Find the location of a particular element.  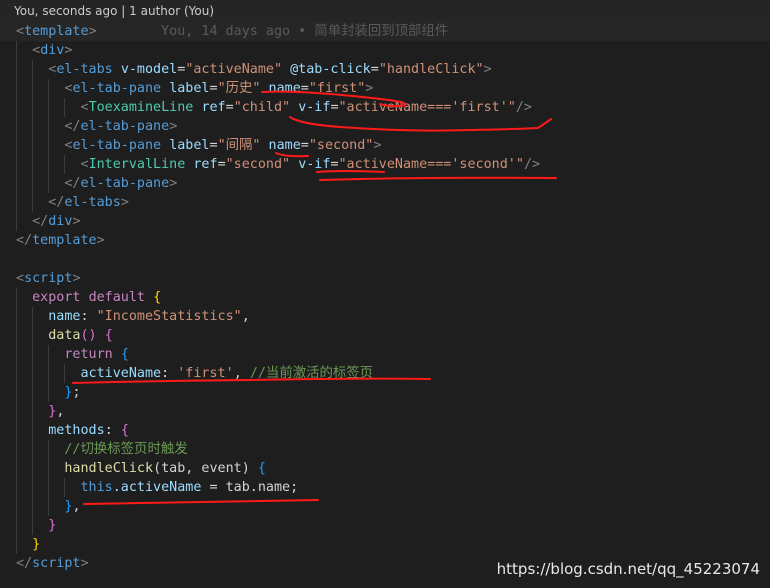

code-line: activeName: 'first', //当前激活的标签页 is located at coordinates (385, 373).